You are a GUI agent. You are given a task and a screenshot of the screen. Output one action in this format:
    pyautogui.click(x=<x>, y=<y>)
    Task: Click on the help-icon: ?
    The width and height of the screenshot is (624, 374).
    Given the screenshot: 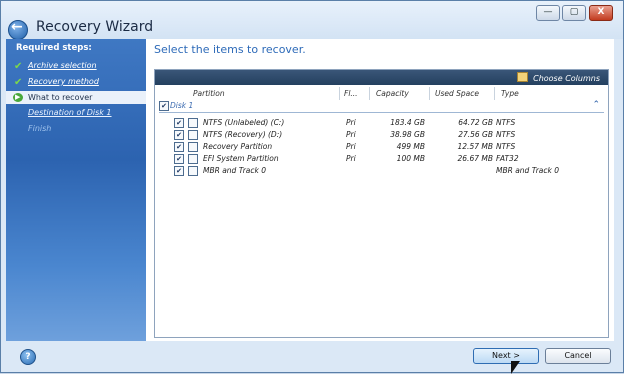 What is the action you would take?
    pyautogui.click(x=28, y=357)
    